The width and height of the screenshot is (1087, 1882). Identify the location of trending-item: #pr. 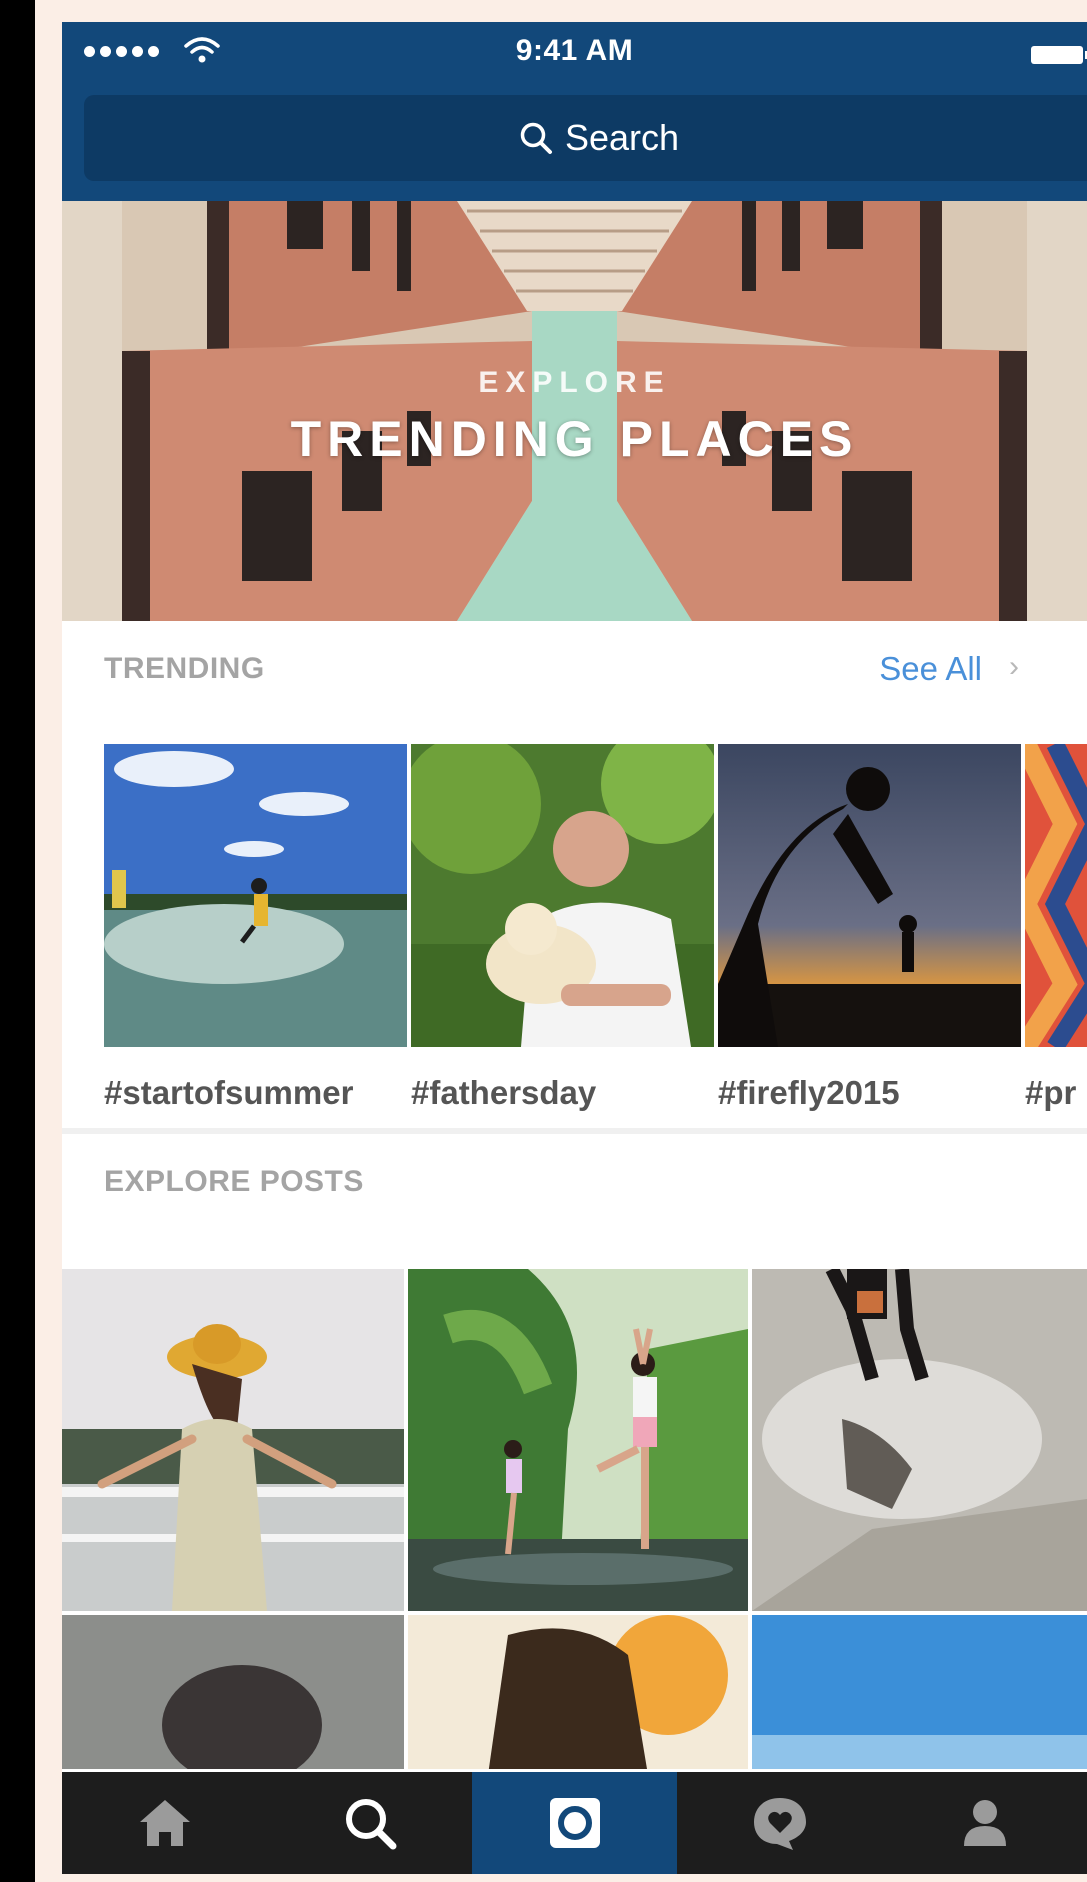
(1056, 927).